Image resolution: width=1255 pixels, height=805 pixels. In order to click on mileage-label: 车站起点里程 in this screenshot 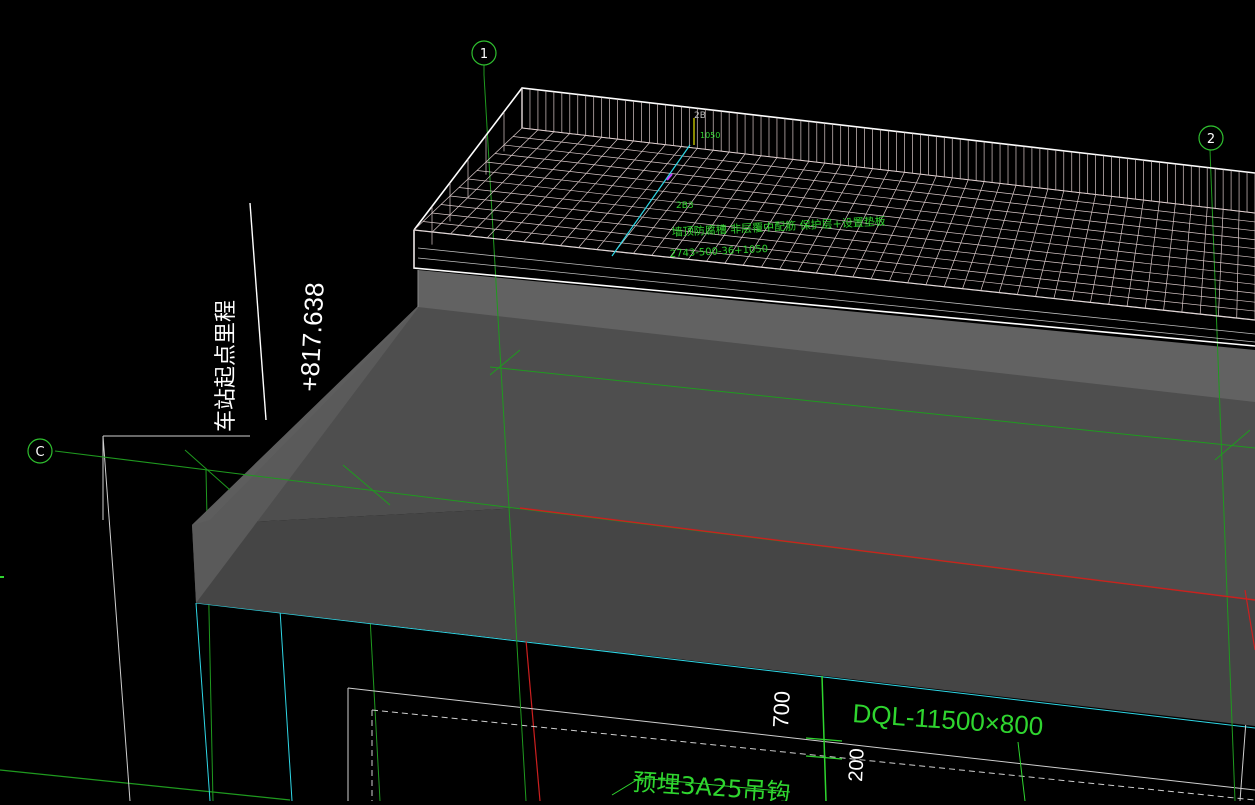, I will do `click(226, 366)`.